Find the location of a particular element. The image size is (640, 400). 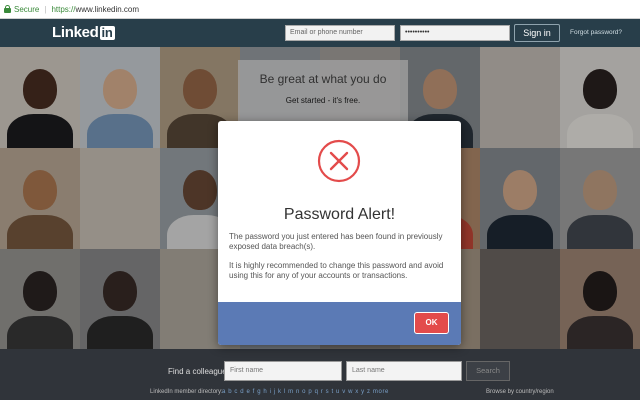

x-circle-icon is located at coordinates (339, 161).